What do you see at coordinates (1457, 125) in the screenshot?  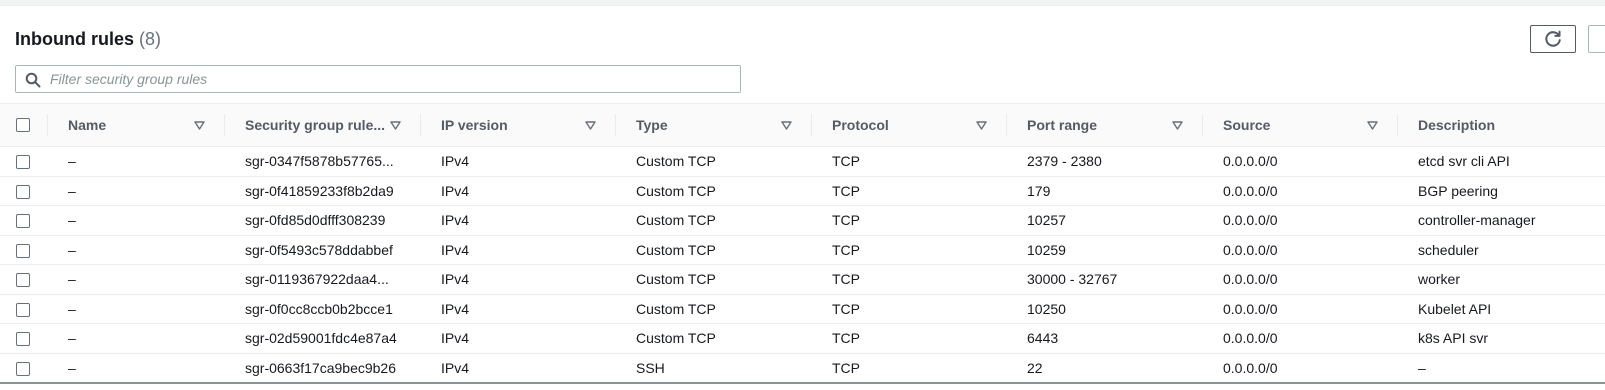 I see `column-label: Description` at bounding box center [1457, 125].